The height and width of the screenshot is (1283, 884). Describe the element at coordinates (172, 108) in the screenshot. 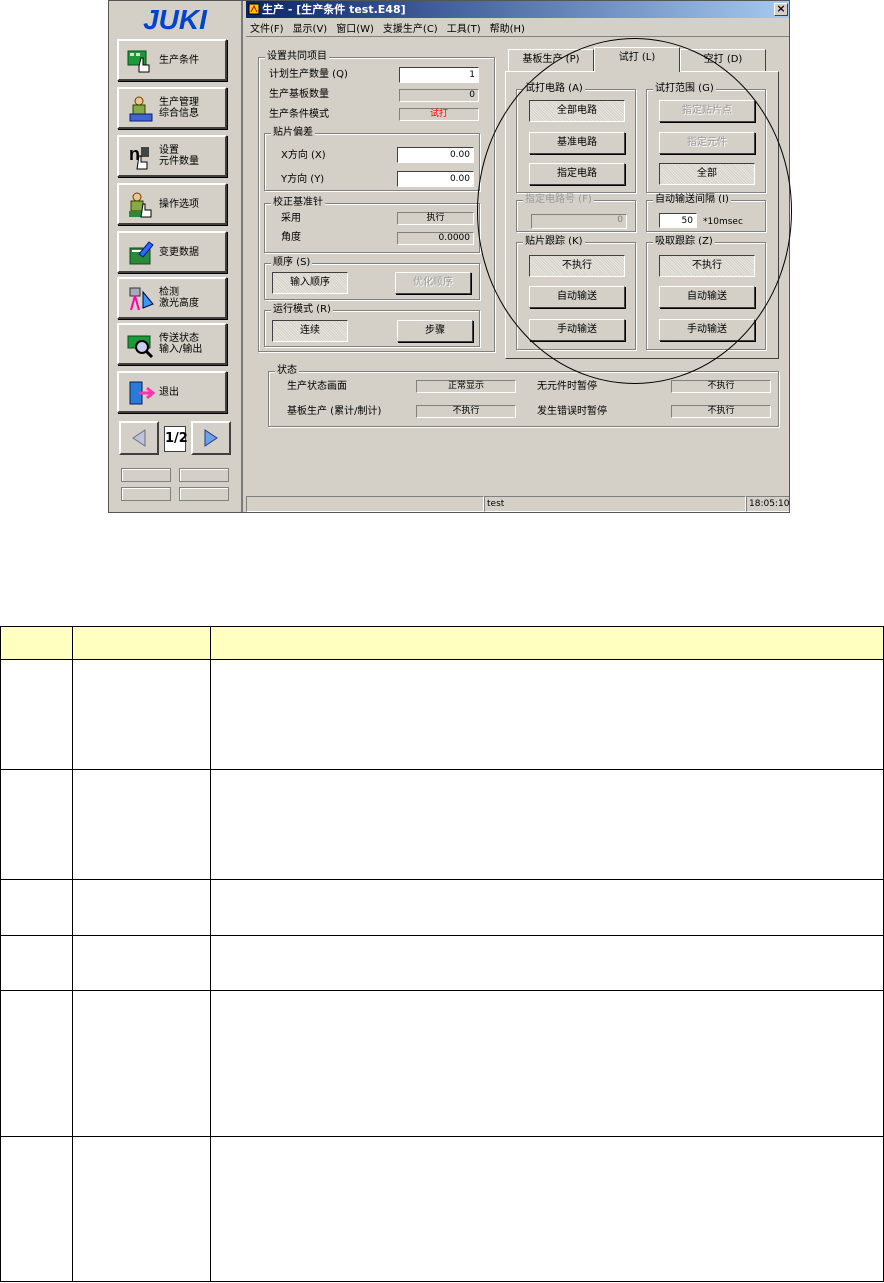

I see `production-management-button: 生产管理 综合信息` at that location.